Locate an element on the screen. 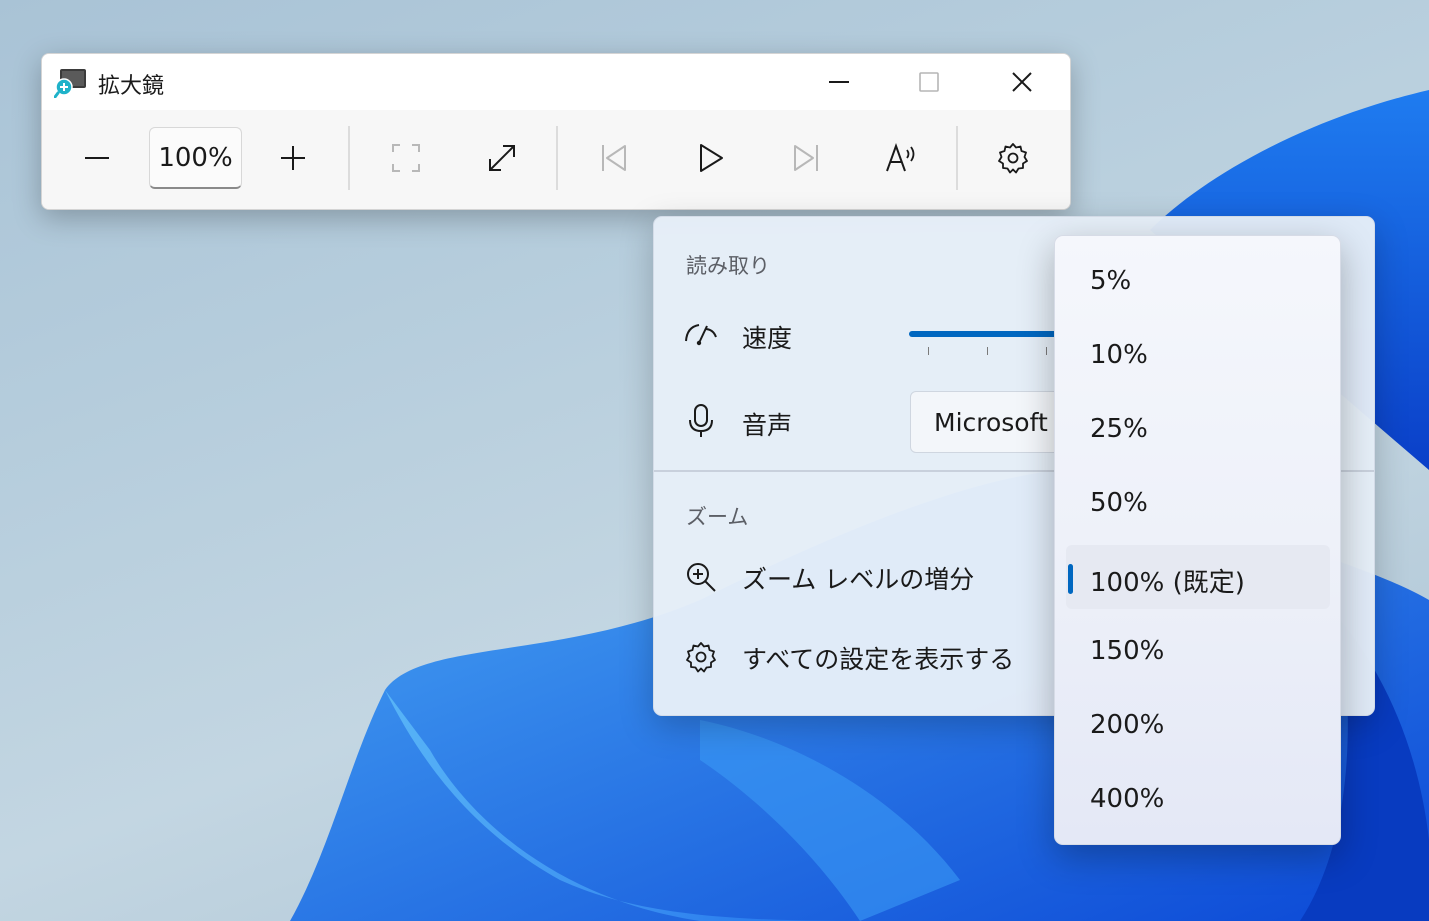 The width and height of the screenshot is (1429, 921). read-aloud-icon is located at coordinates (900, 157).